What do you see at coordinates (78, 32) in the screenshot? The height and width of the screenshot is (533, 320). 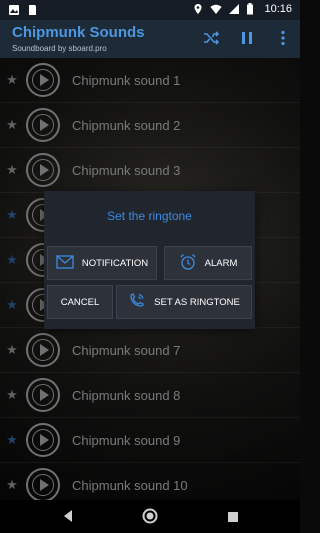 I see `app-title: Chipmunk Sounds` at bounding box center [78, 32].